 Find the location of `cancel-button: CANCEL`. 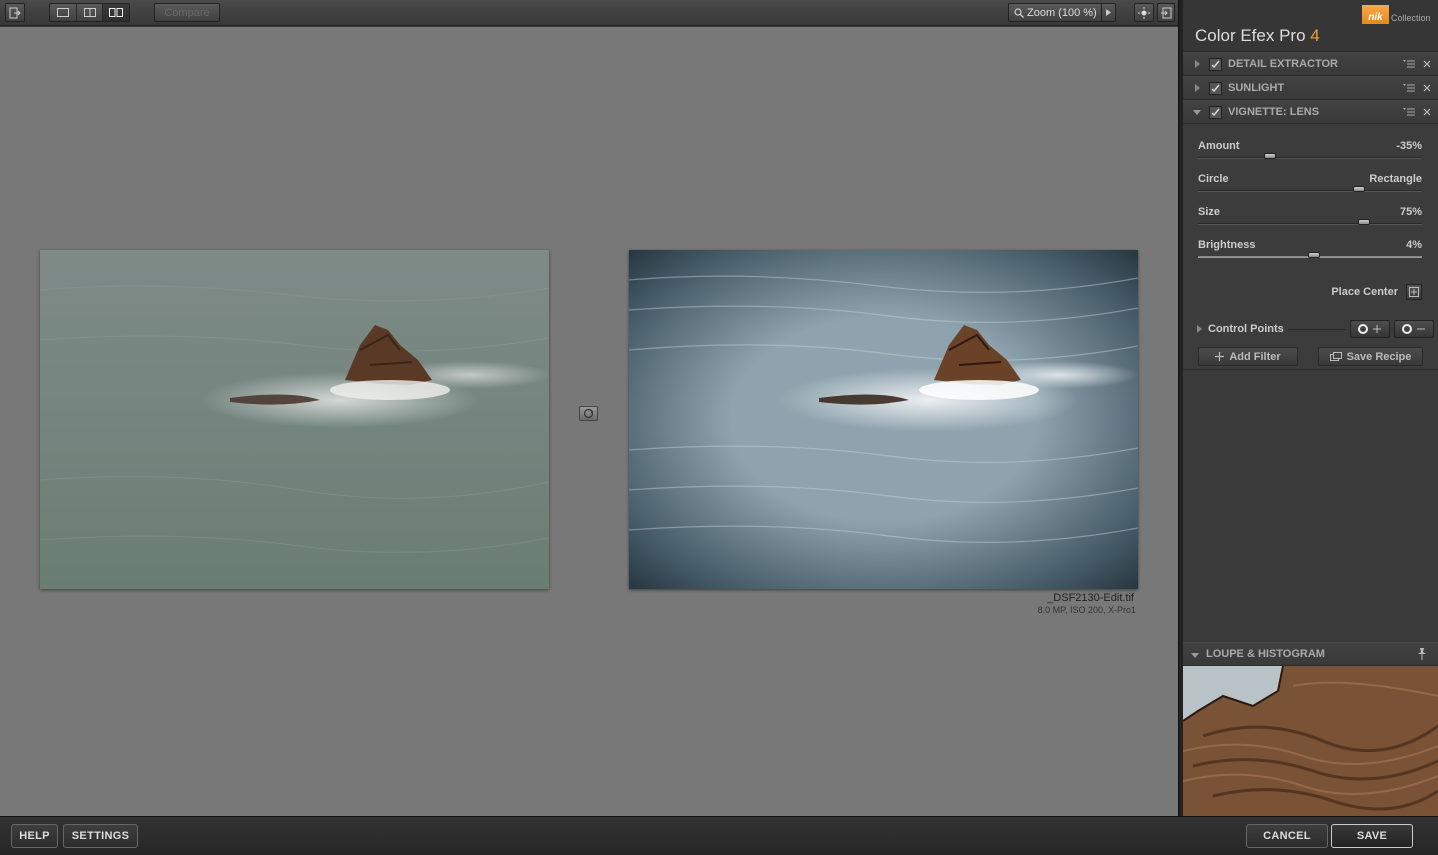

cancel-button: CANCEL is located at coordinates (1287, 836).